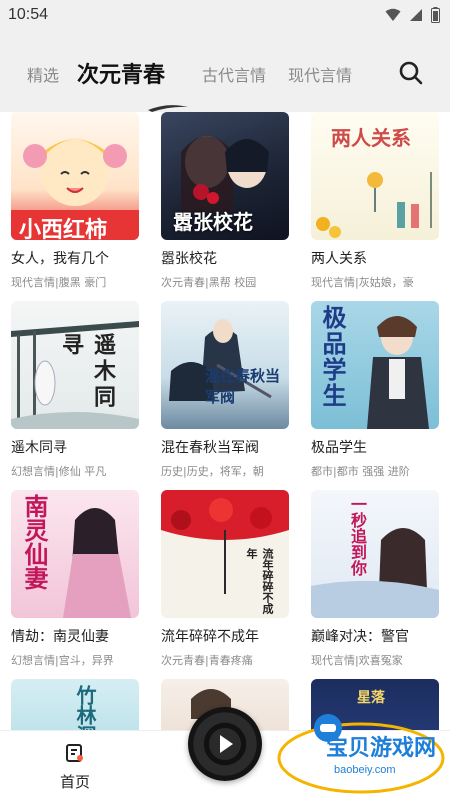 The height and width of the screenshot is (800, 450). What do you see at coordinates (225, 554) in the screenshot?
I see `book-cover: 流年碎碎不成年` at bounding box center [225, 554].